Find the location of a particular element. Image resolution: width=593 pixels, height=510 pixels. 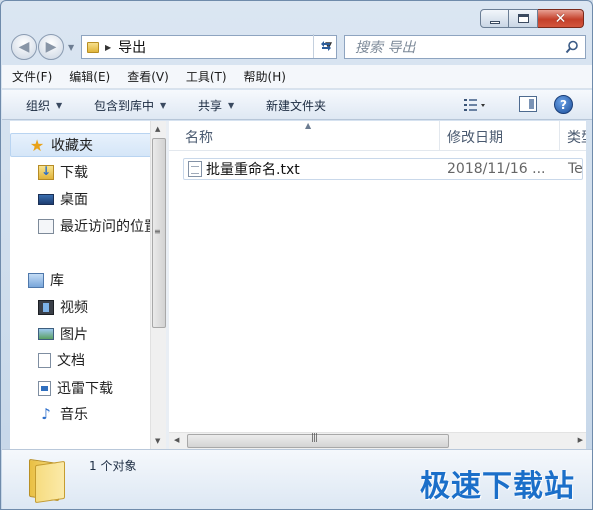

document-icon is located at coordinates (44, 360).